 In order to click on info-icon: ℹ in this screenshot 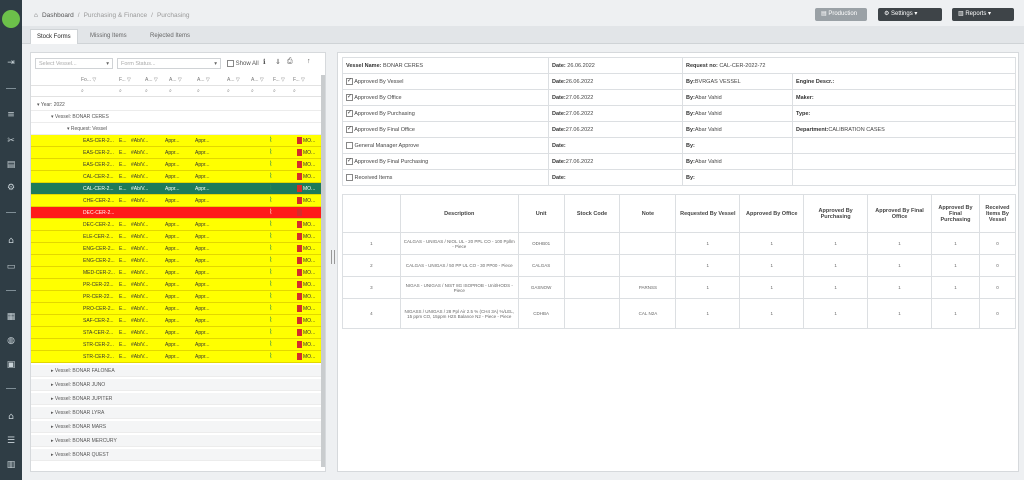, I will do `click(264, 62)`.